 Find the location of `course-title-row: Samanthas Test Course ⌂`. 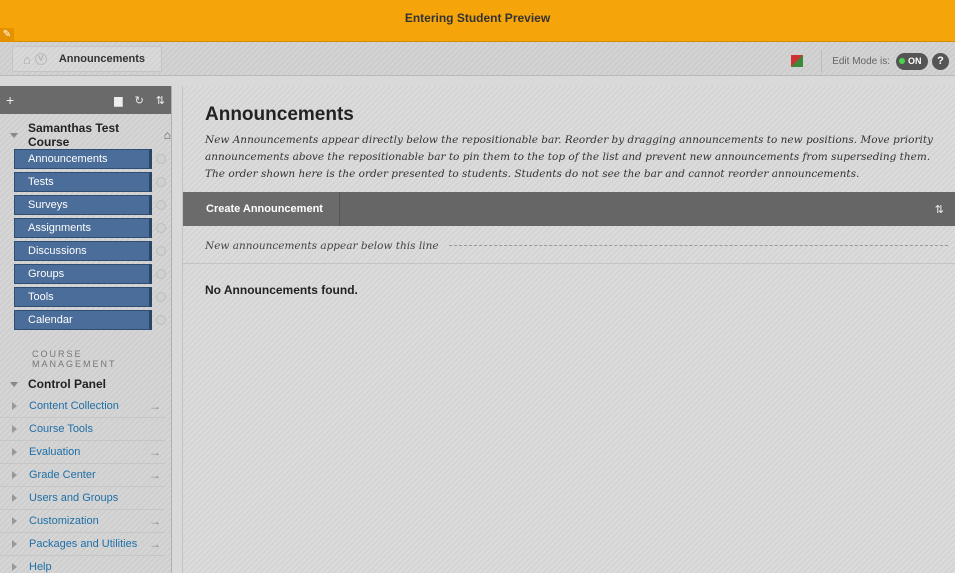

course-title-row: Samanthas Test Course ⌂ is located at coordinates (85, 135).